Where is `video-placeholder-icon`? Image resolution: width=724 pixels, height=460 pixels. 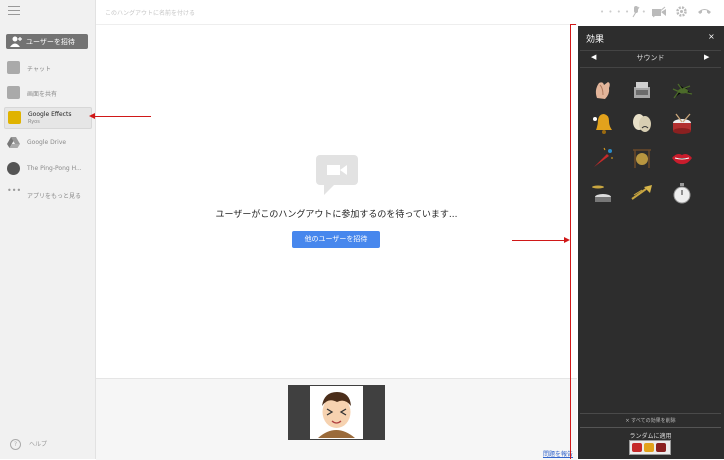 video-placeholder-icon is located at coordinates (337, 175).